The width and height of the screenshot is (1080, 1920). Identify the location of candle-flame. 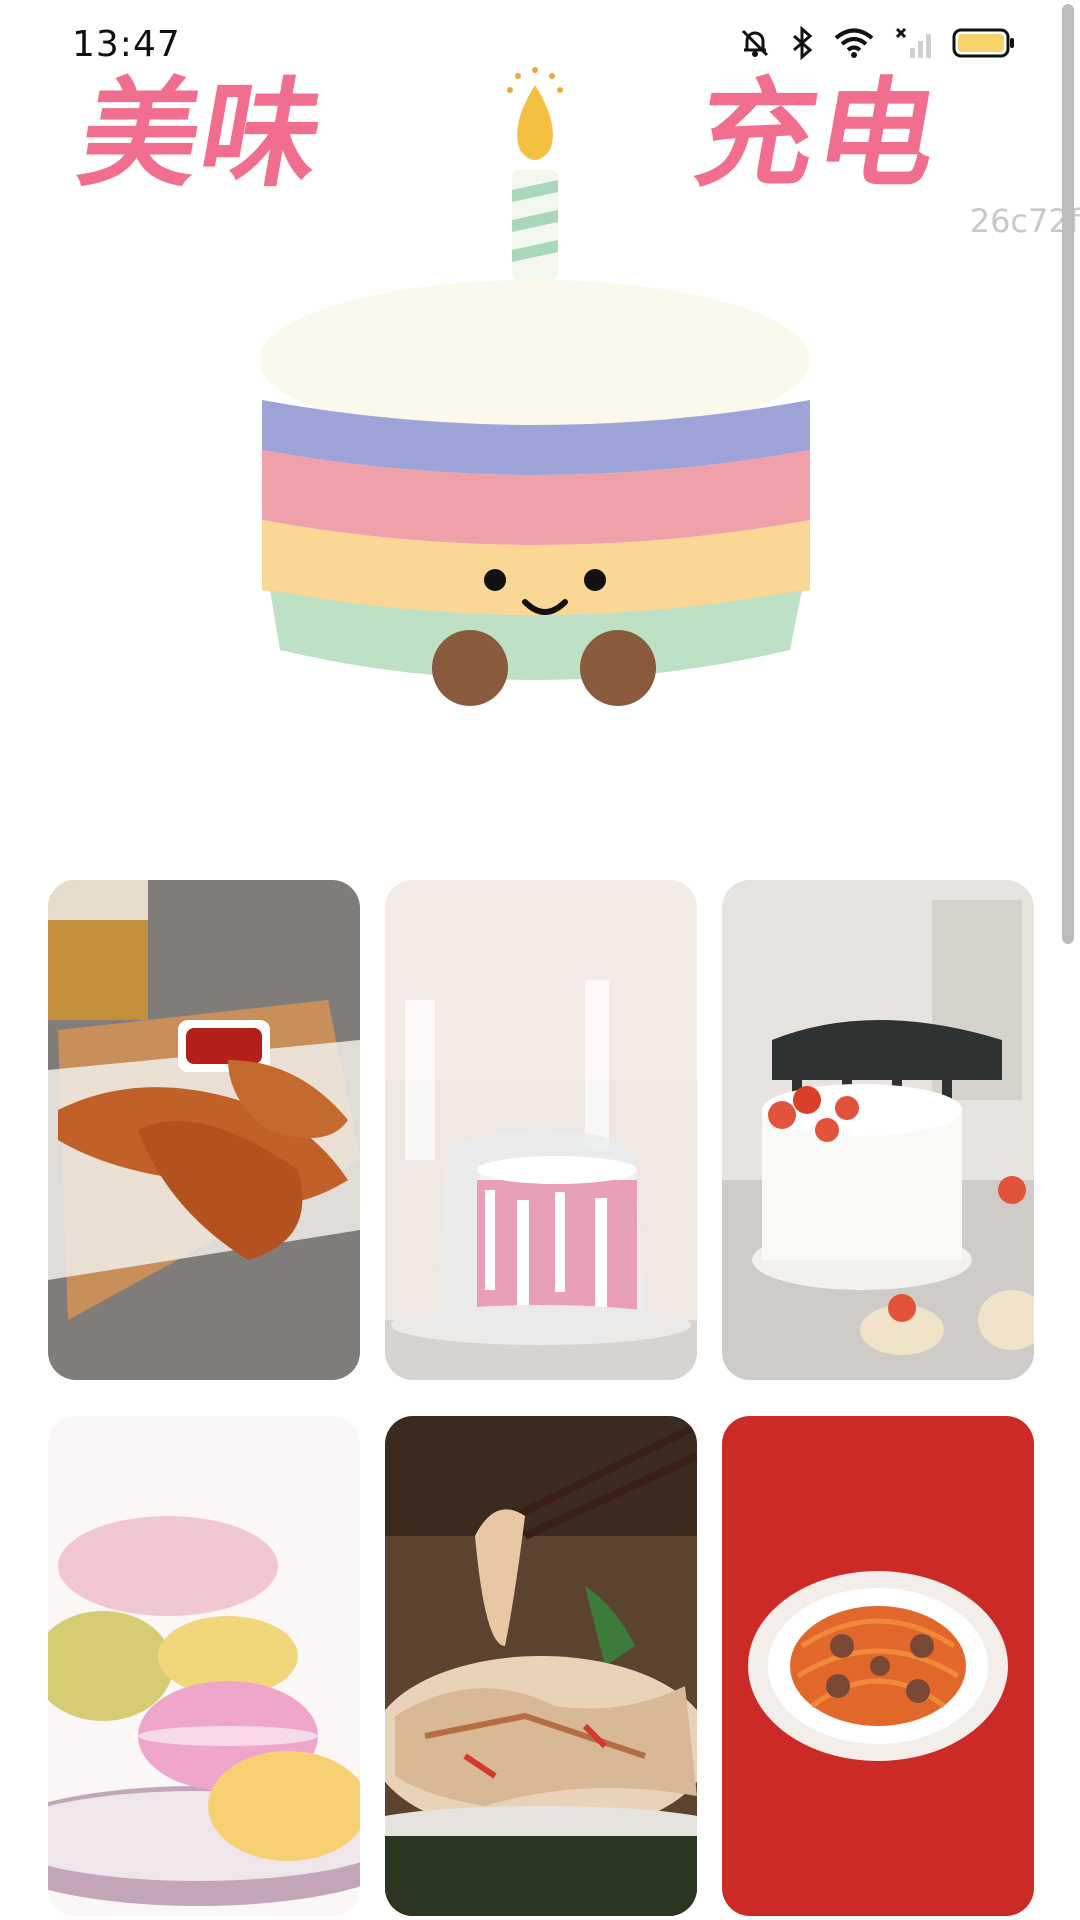
(535, 113).